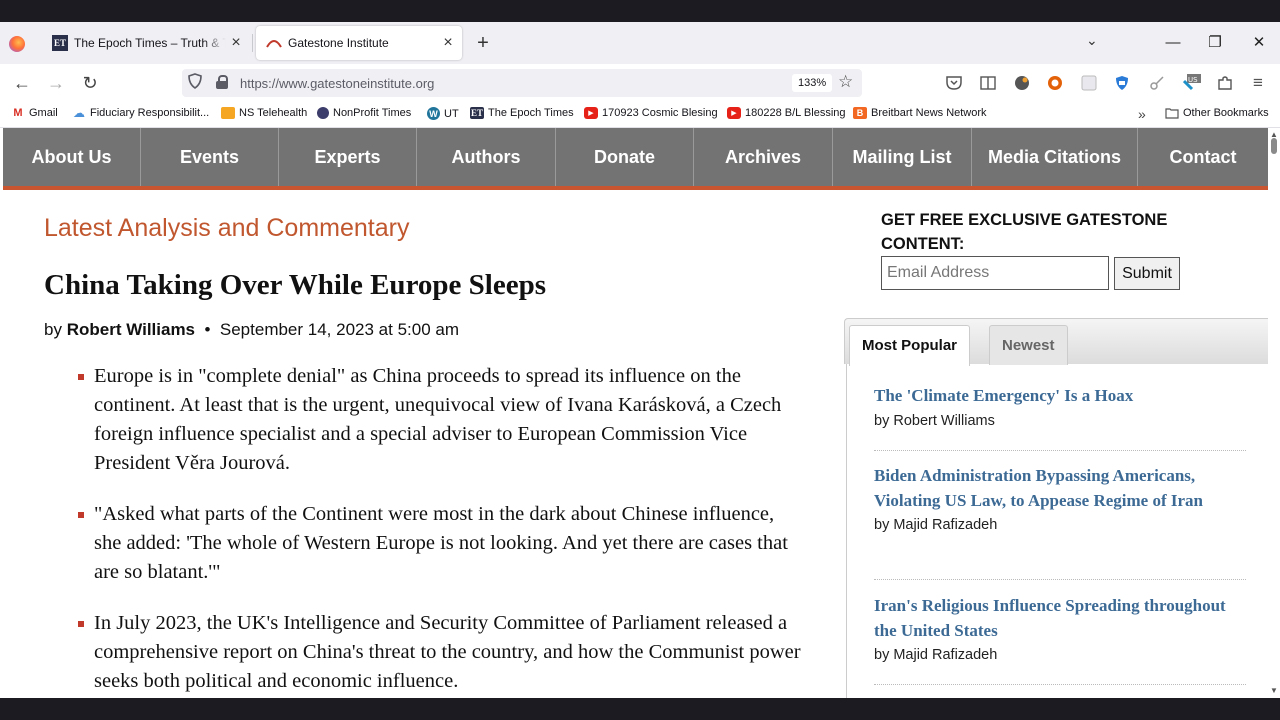  I want to click on tracking-protection-shield-icon, so click(195, 82).